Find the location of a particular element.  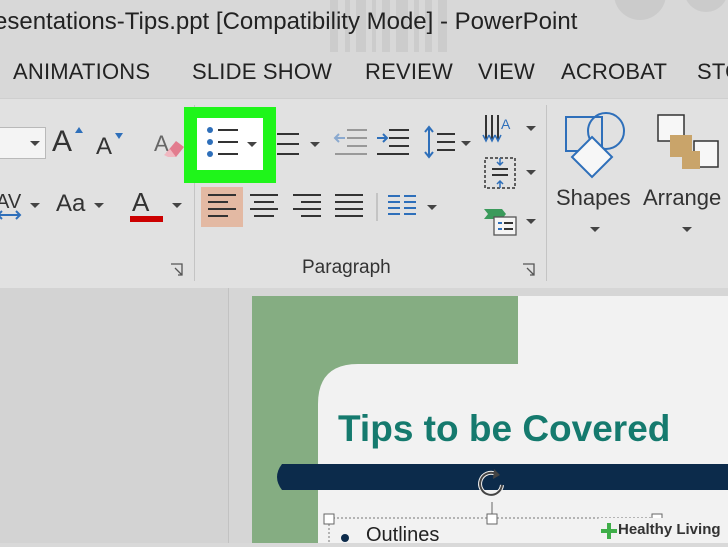

tab-review: REVIEW is located at coordinates (409, 72).